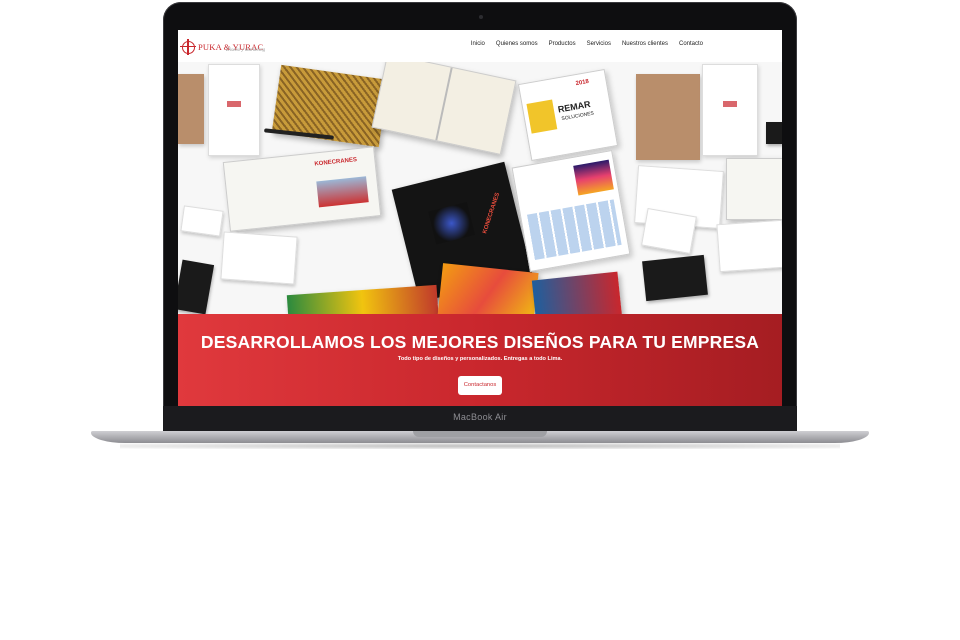  I want to click on laptop-shadow, so click(480, 446).